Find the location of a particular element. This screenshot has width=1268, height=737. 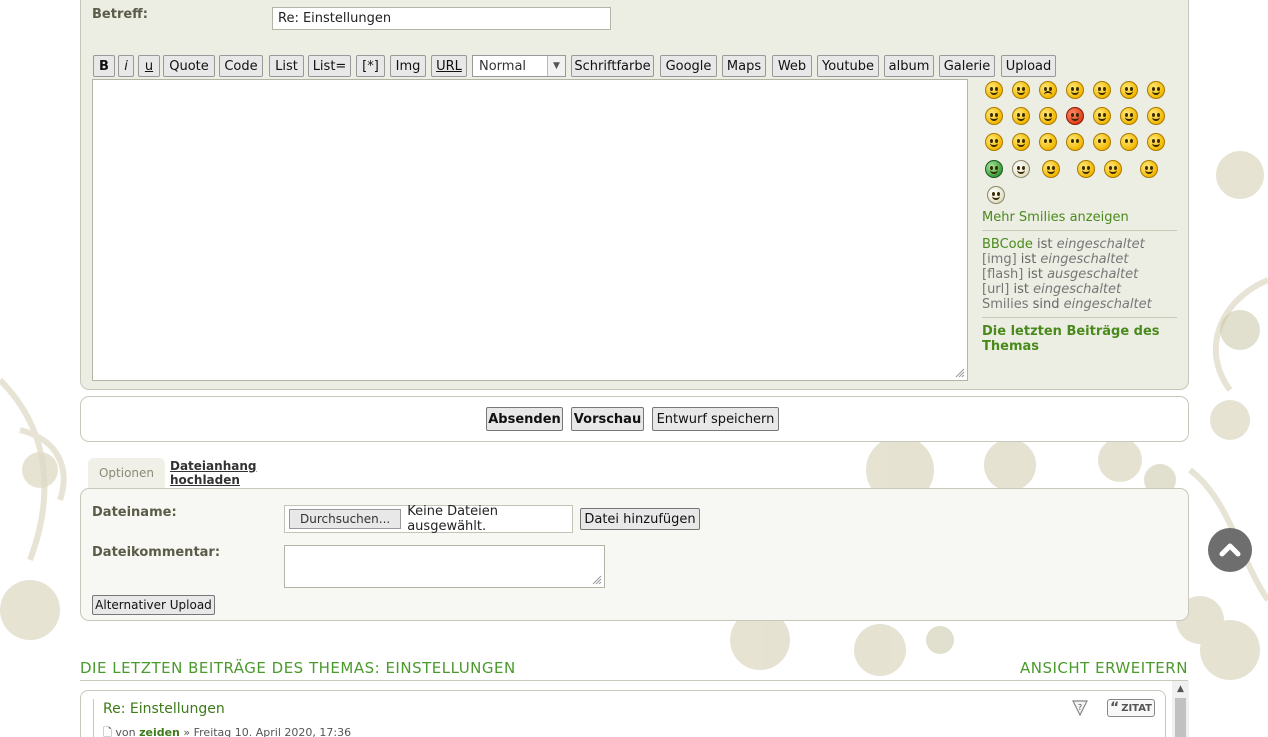

post-title: Re: Einstellungen is located at coordinates (164, 709).